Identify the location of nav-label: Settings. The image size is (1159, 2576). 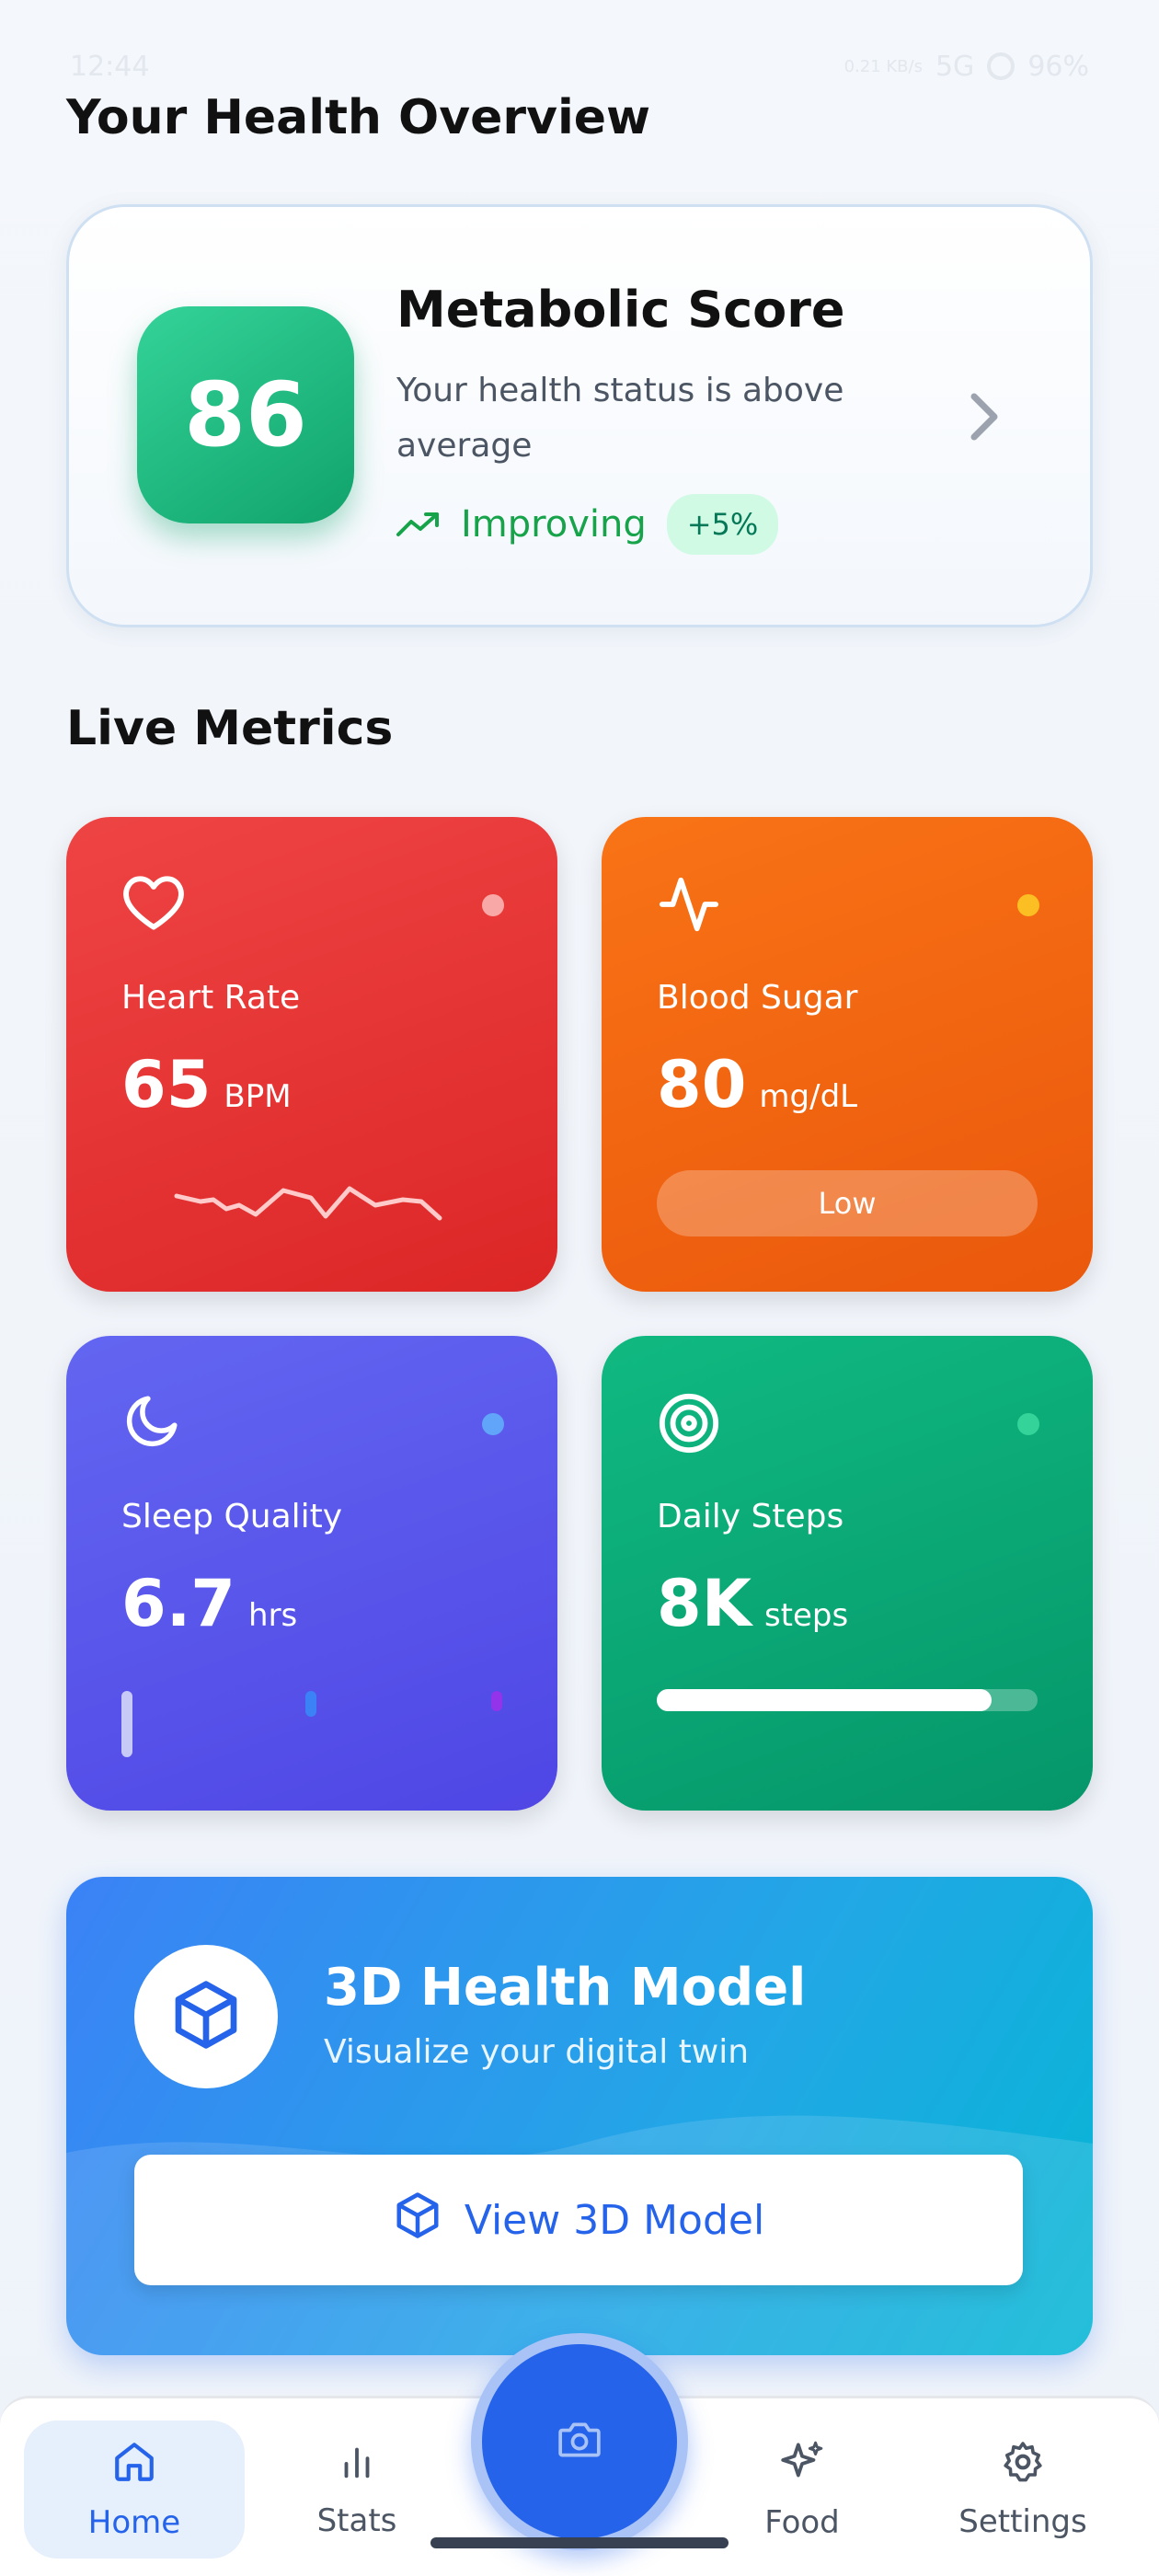
(1022, 2521).